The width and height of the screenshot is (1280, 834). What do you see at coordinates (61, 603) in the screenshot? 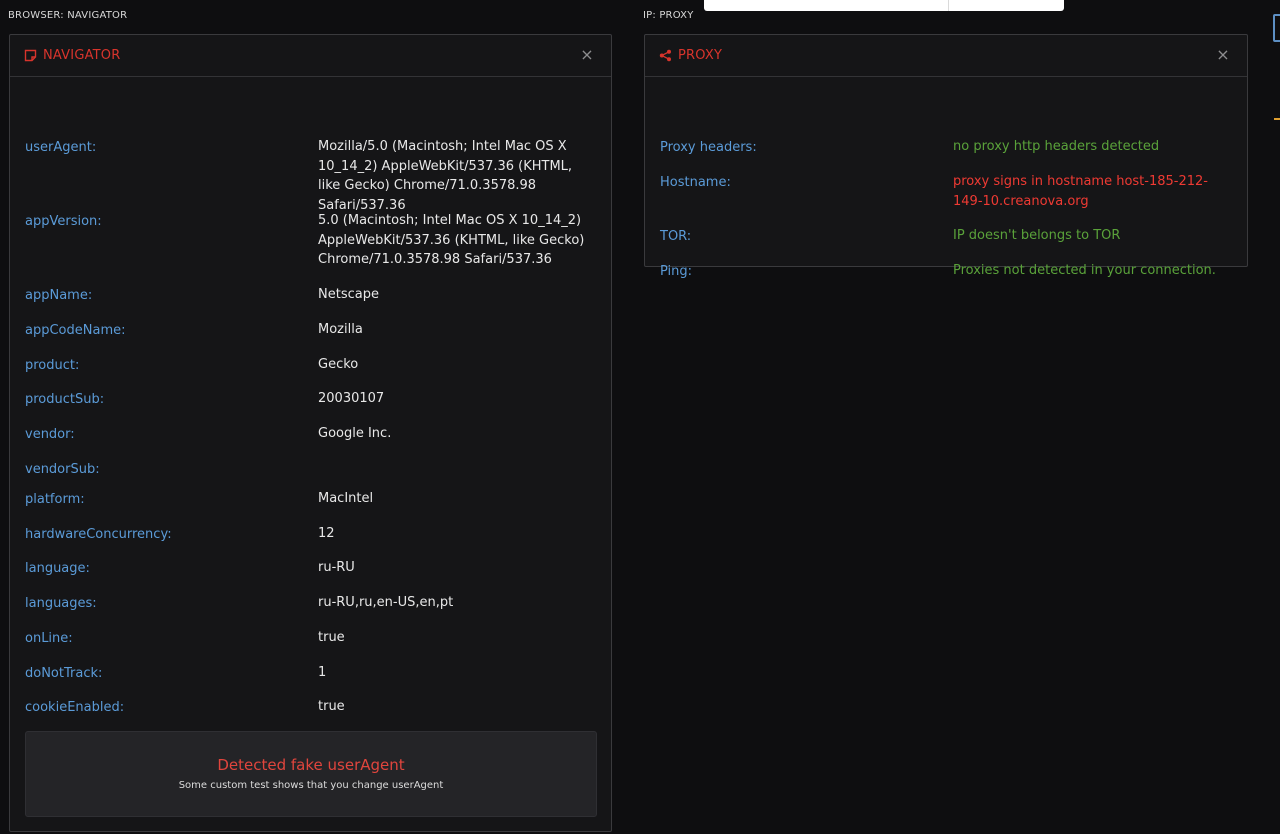
I see `navigator-row-key: languages:` at bounding box center [61, 603].